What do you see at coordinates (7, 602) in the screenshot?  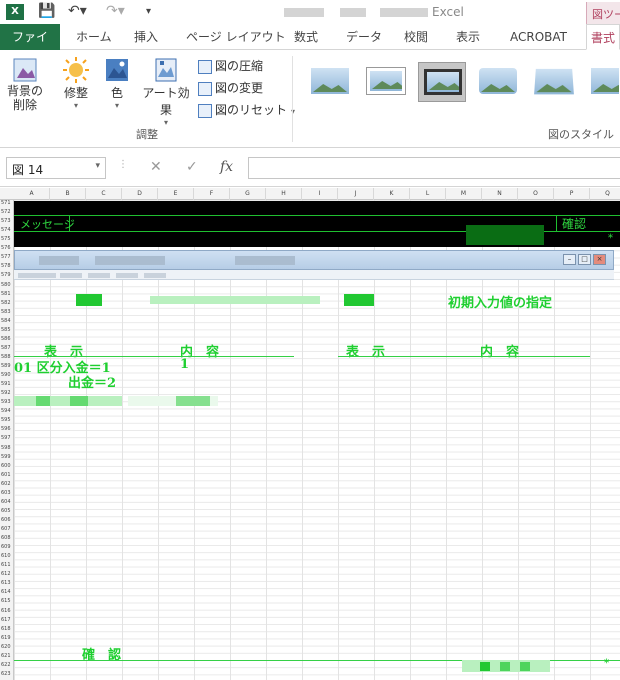 I see `row-header: 615` at bounding box center [7, 602].